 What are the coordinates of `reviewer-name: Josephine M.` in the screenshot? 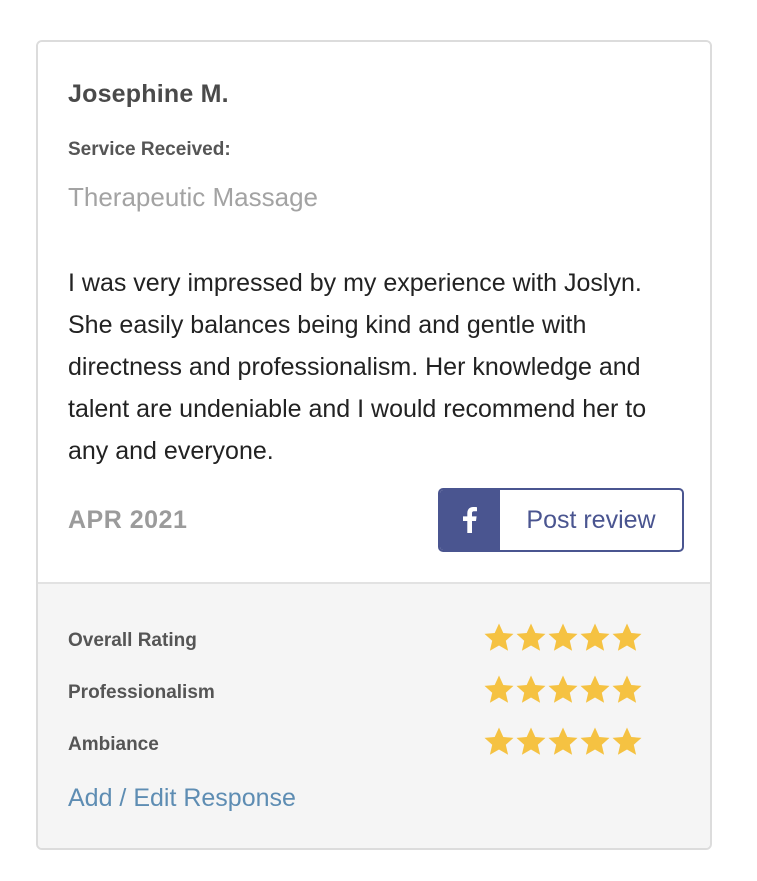 It's located at (148, 94).